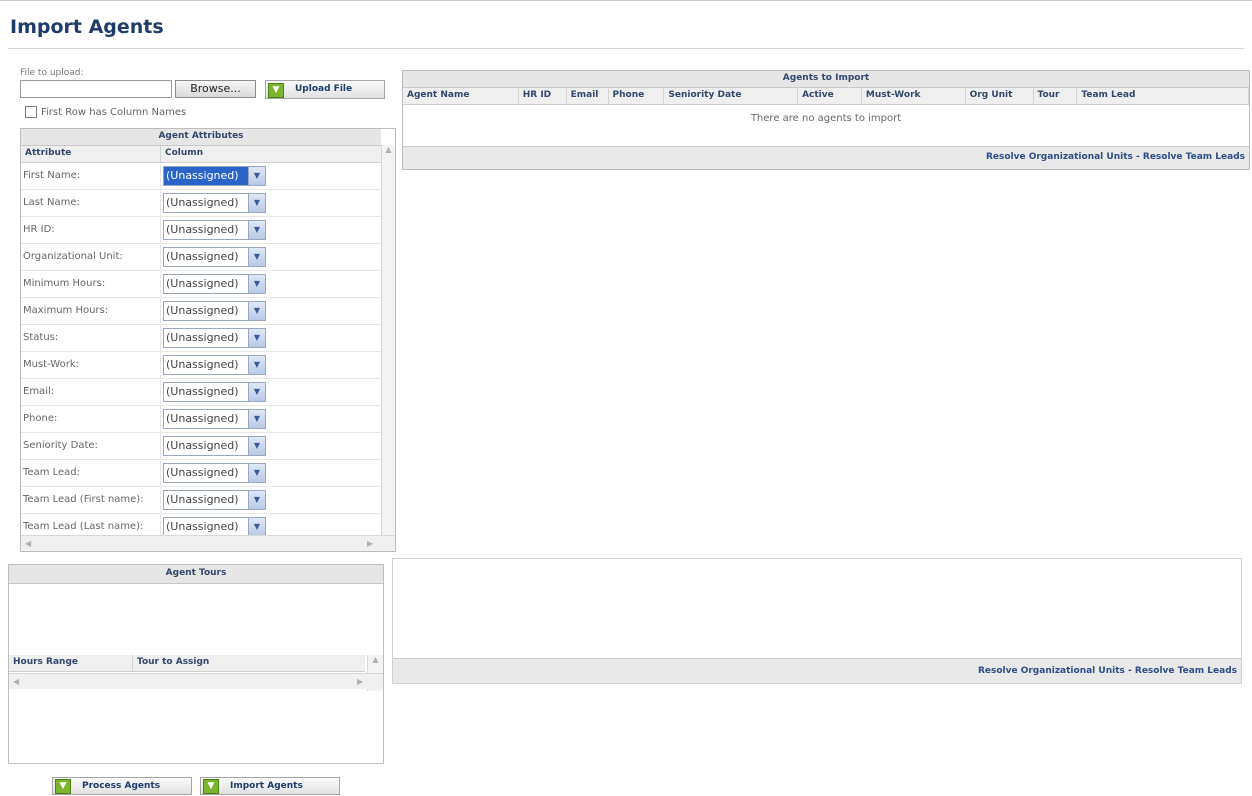 Image resolution: width=1252 pixels, height=796 pixels. I want to click on attributes-horizontal-scrollbar: ◀ ▶, so click(208, 543).